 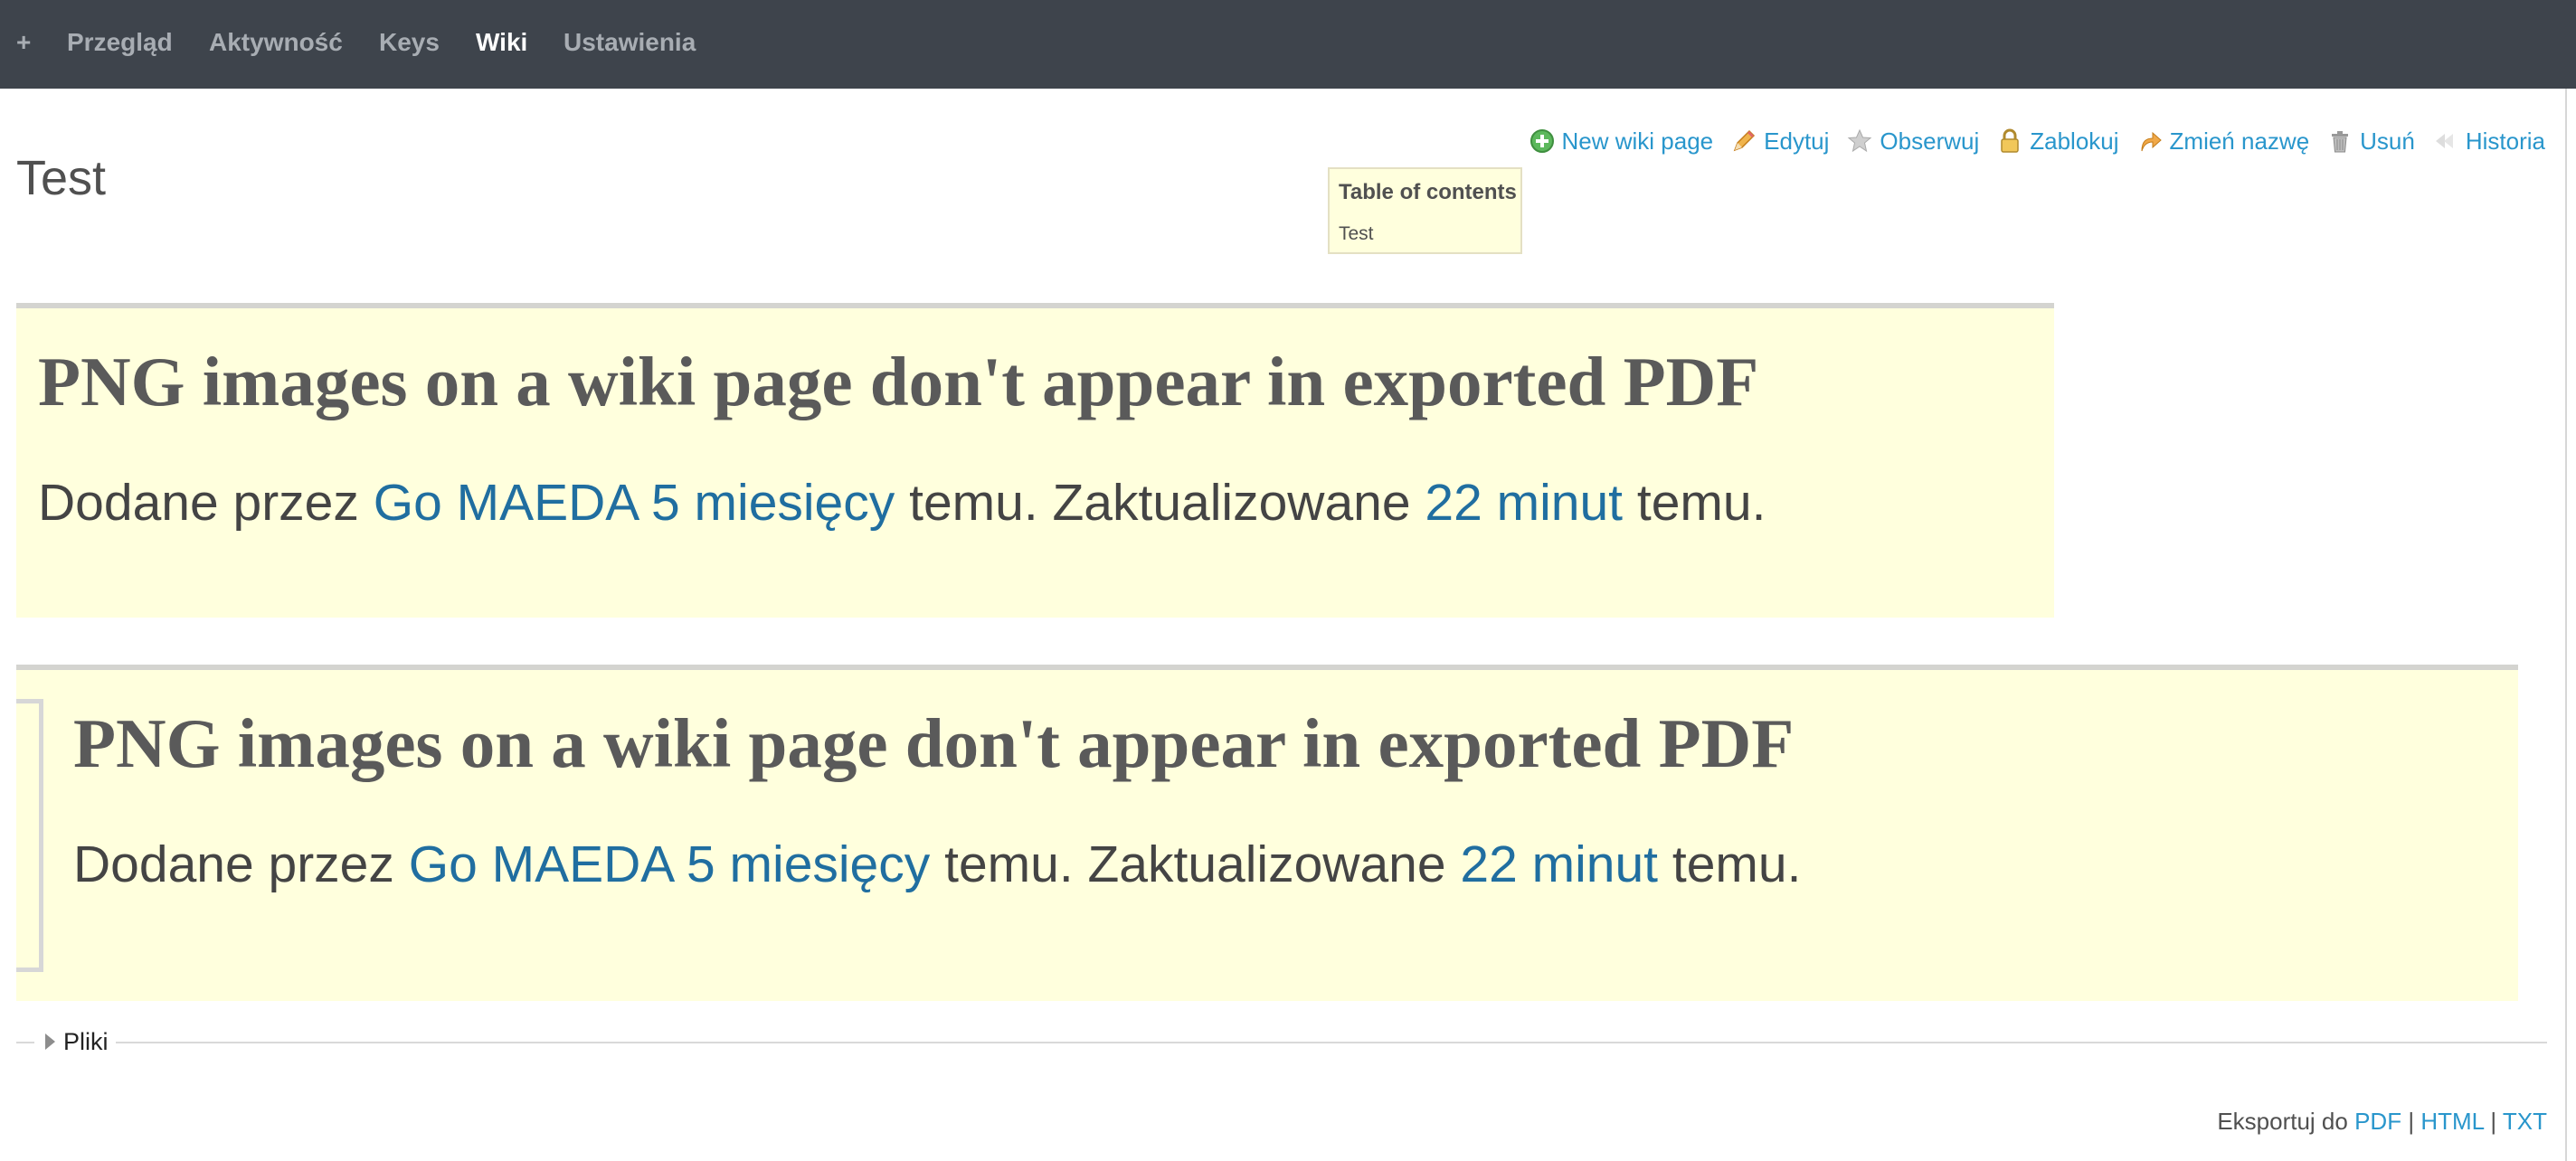 What do you see at coordinates (1357, 234) in the screenshot?
I see `toc-item-test: Test` at bounding box center [1357, 234].